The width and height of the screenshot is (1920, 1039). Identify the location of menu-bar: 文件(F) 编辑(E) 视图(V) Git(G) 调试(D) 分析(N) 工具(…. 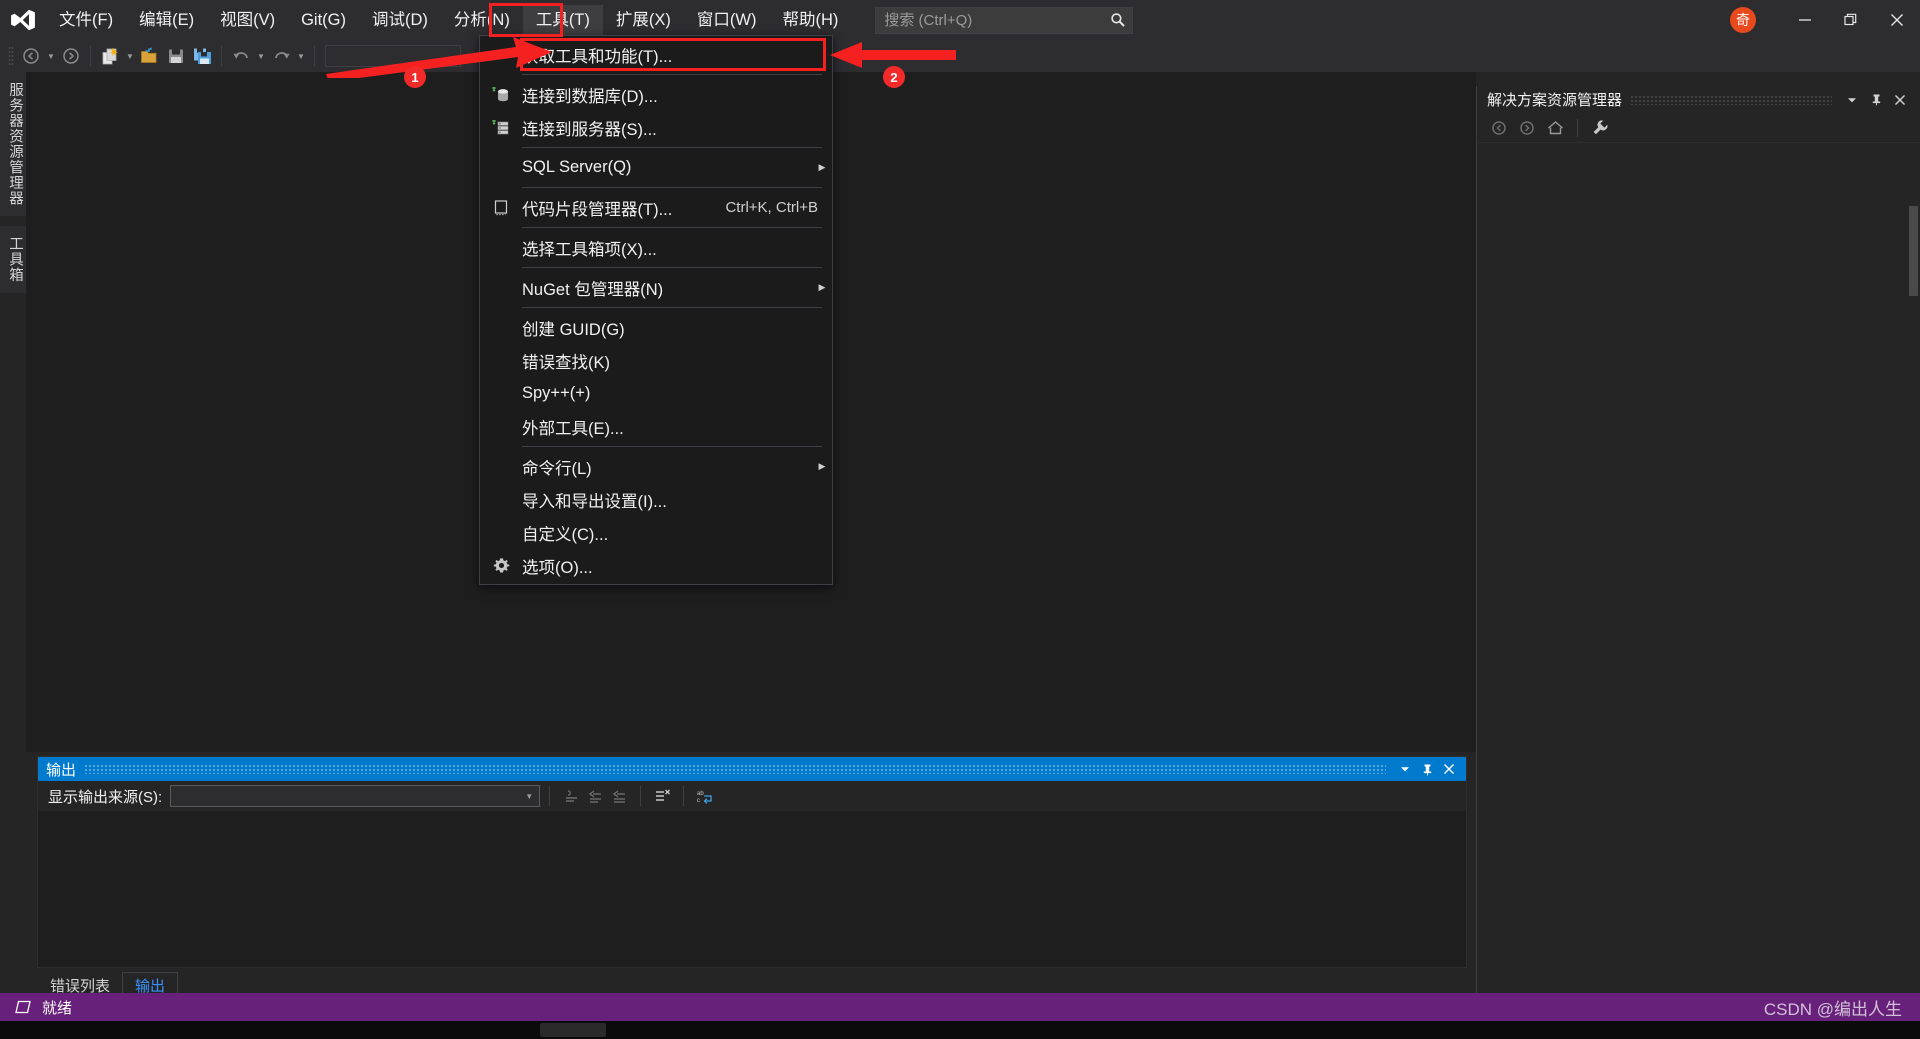
(448, 20).